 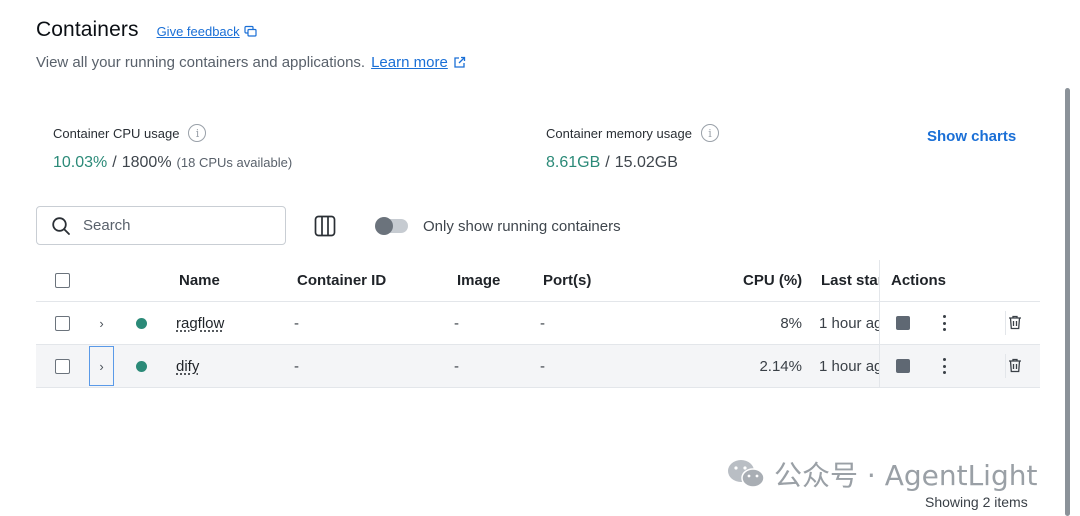 I want to click on show-charts-button: Show charts, so click(x=971, y=136).